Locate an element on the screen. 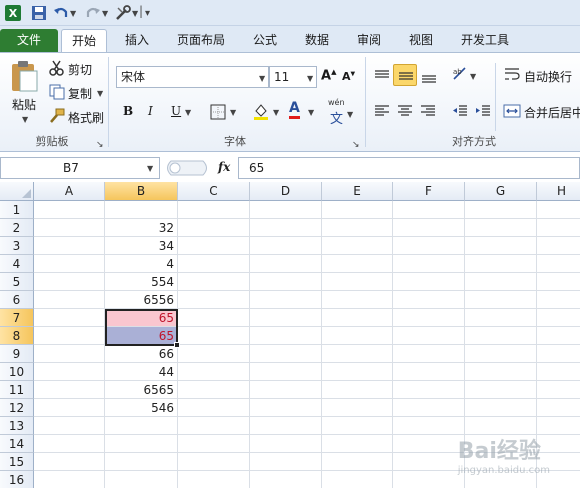 This screenshot has height=488, width=580. cell-f8 is located at coordinates (429, 336).